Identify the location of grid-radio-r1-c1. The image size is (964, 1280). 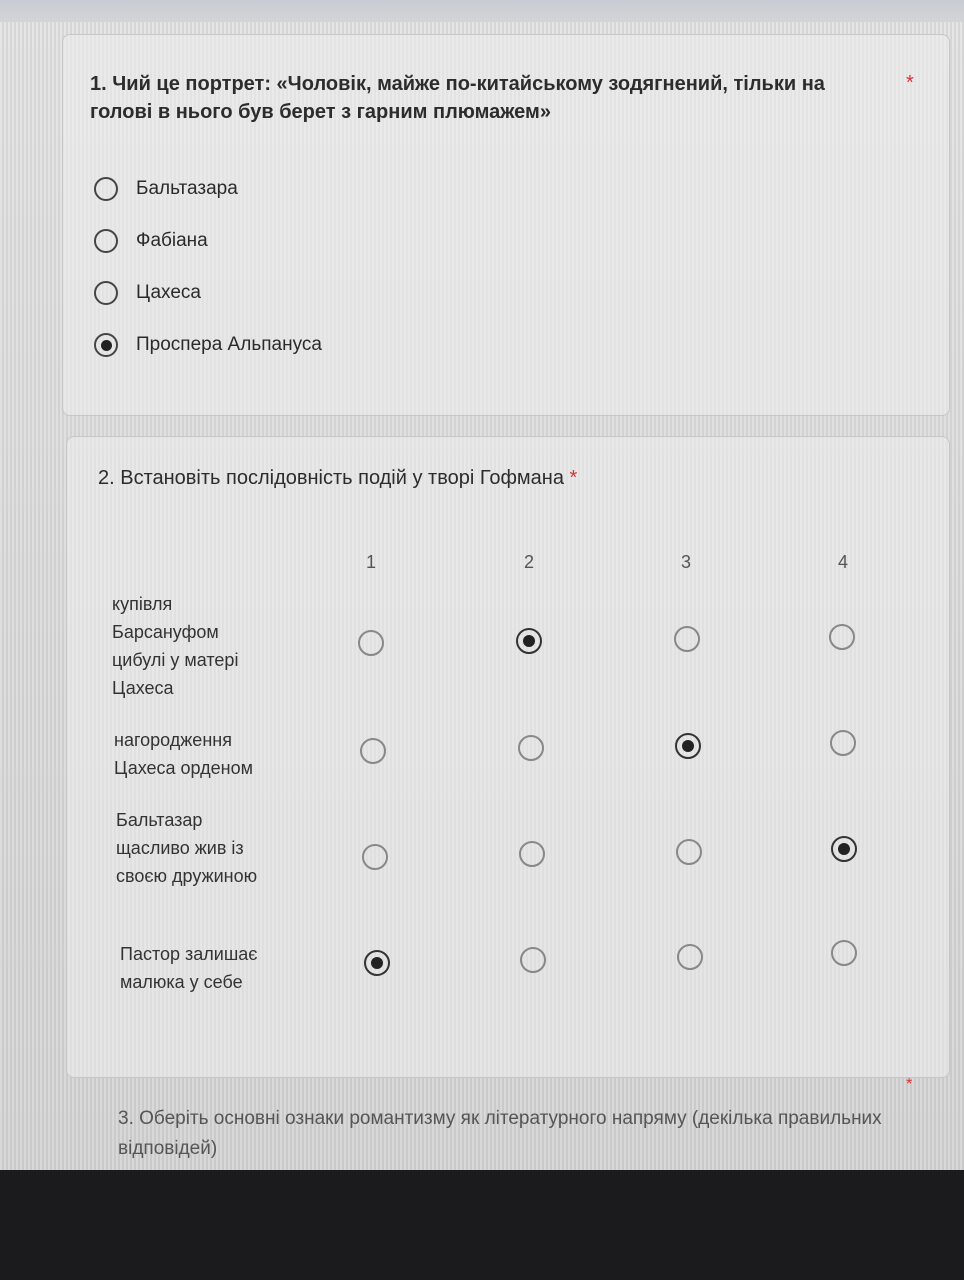
(371, 643).